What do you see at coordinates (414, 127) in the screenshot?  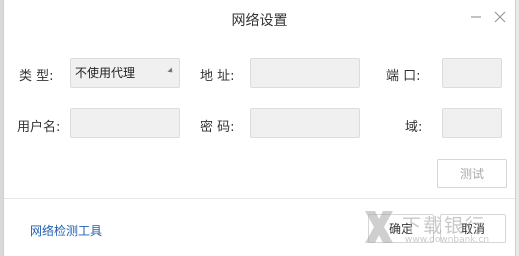 I see `domain-label: 域:` at bounding box center [414, 127].